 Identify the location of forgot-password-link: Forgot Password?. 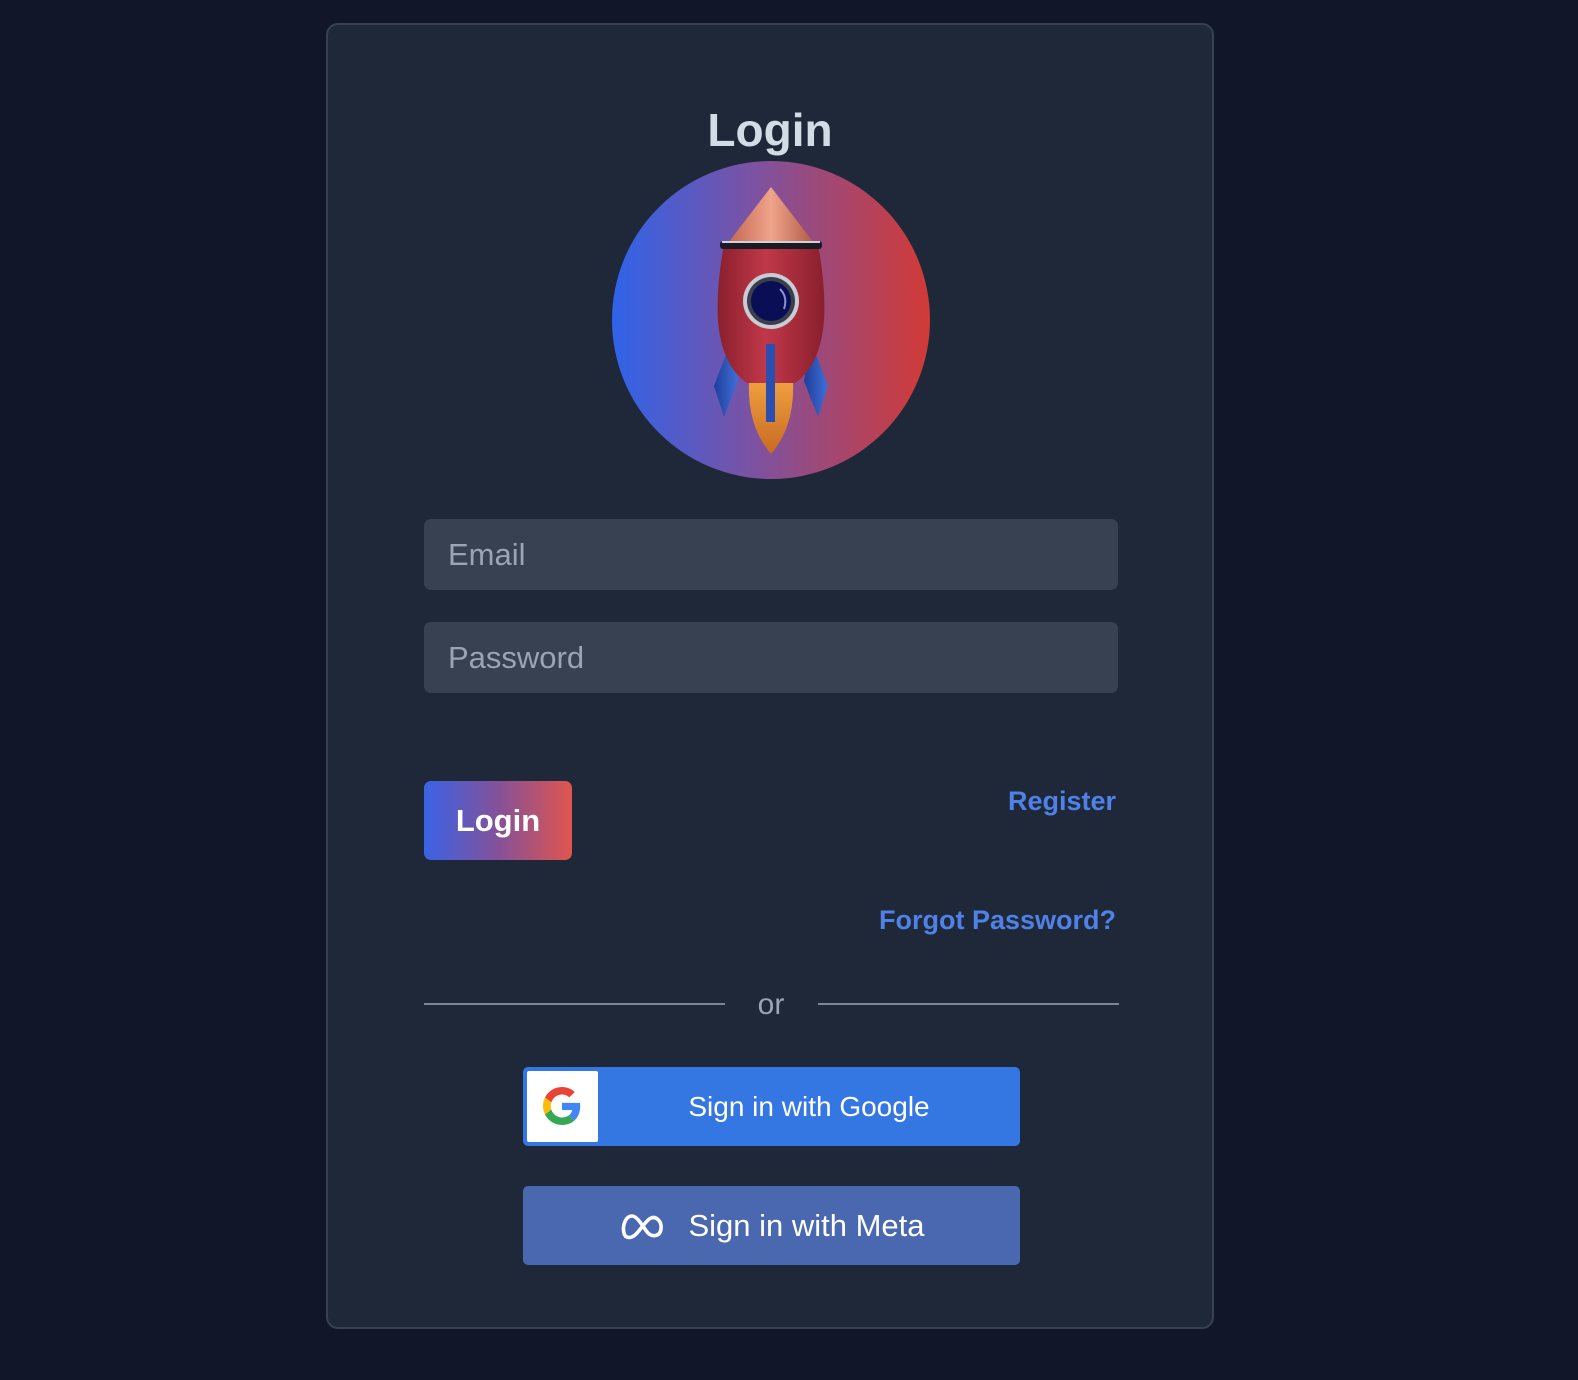
(997, 920).